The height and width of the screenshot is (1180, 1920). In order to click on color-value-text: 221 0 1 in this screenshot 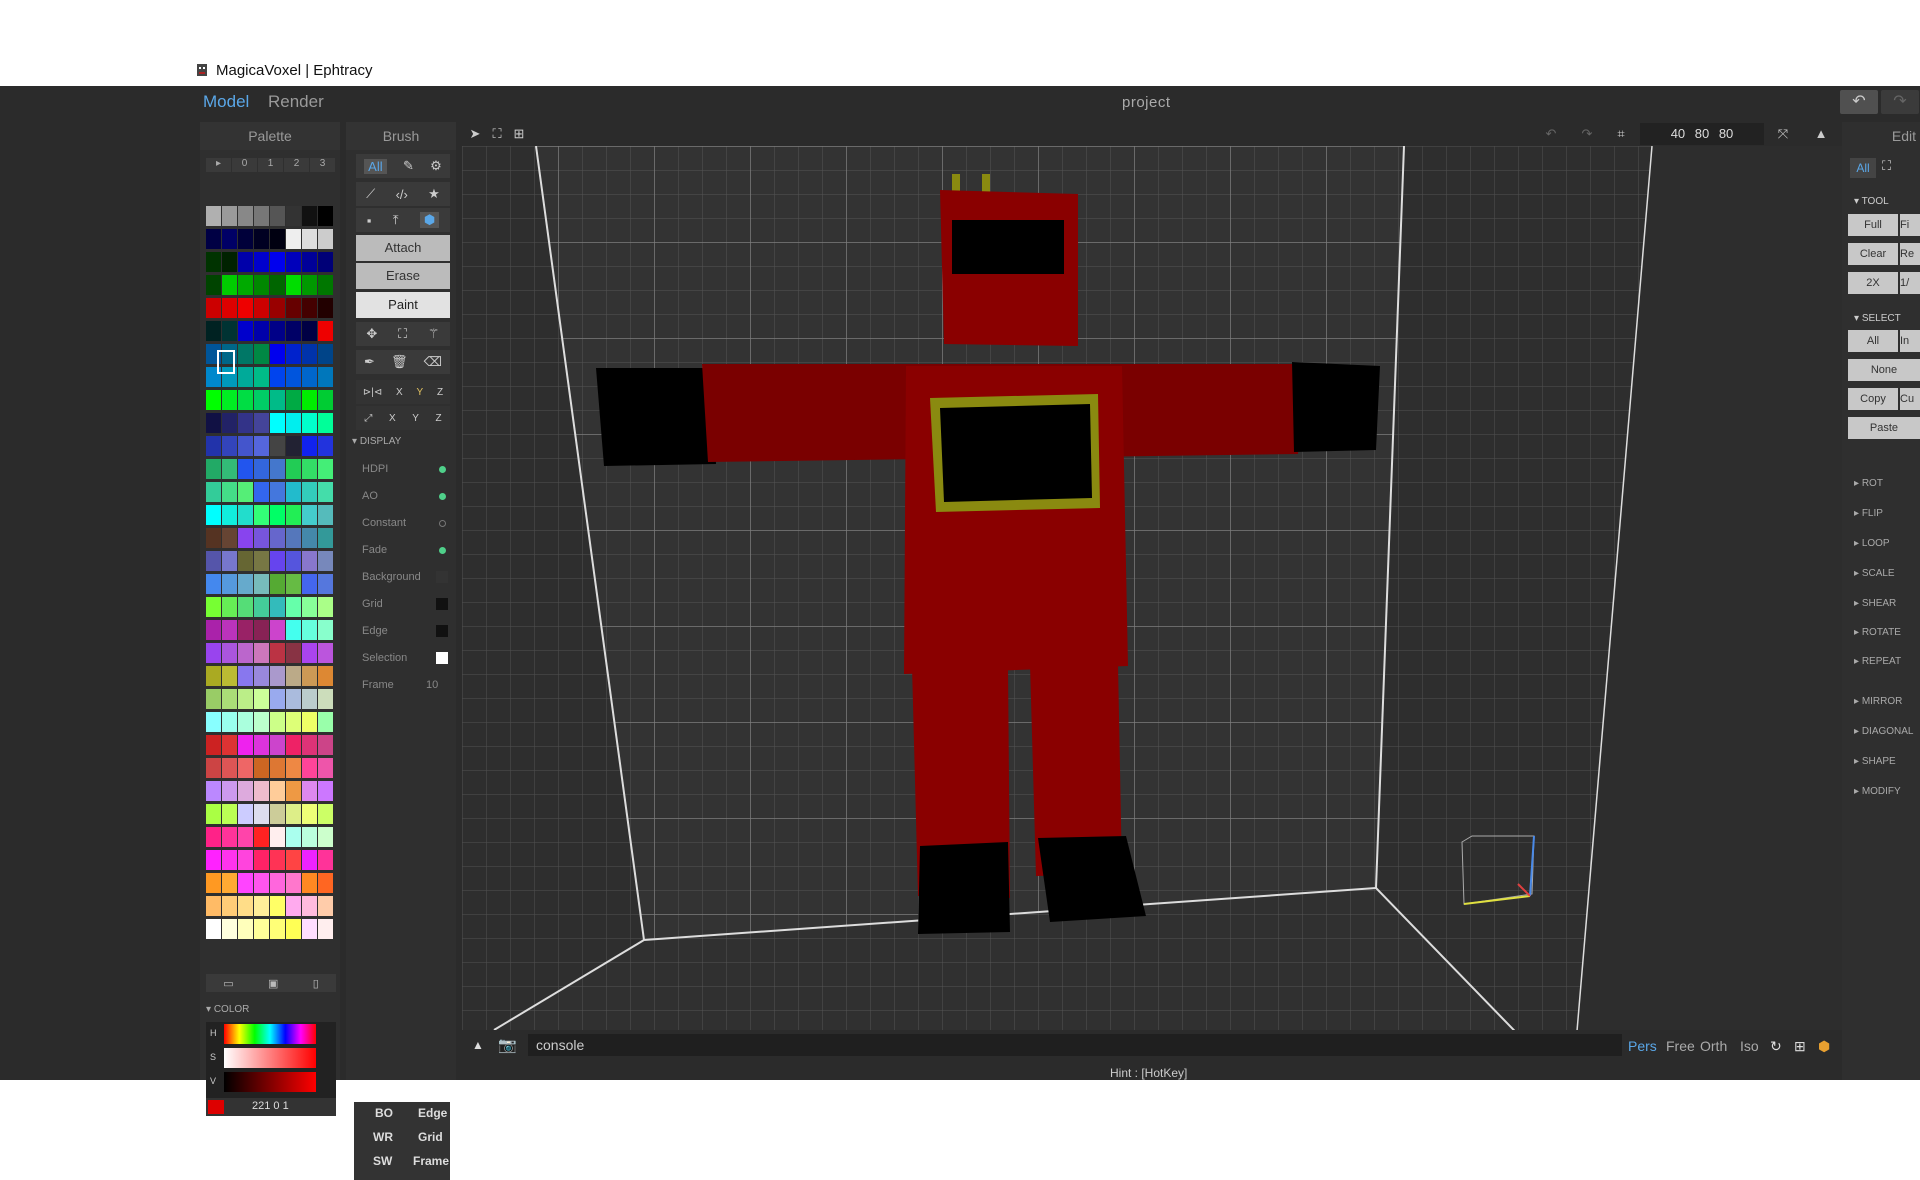, I will do `click(270, 1106)`.